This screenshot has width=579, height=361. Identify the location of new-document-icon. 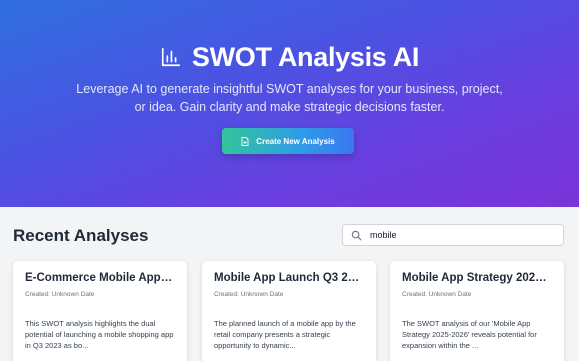
(245, 141).